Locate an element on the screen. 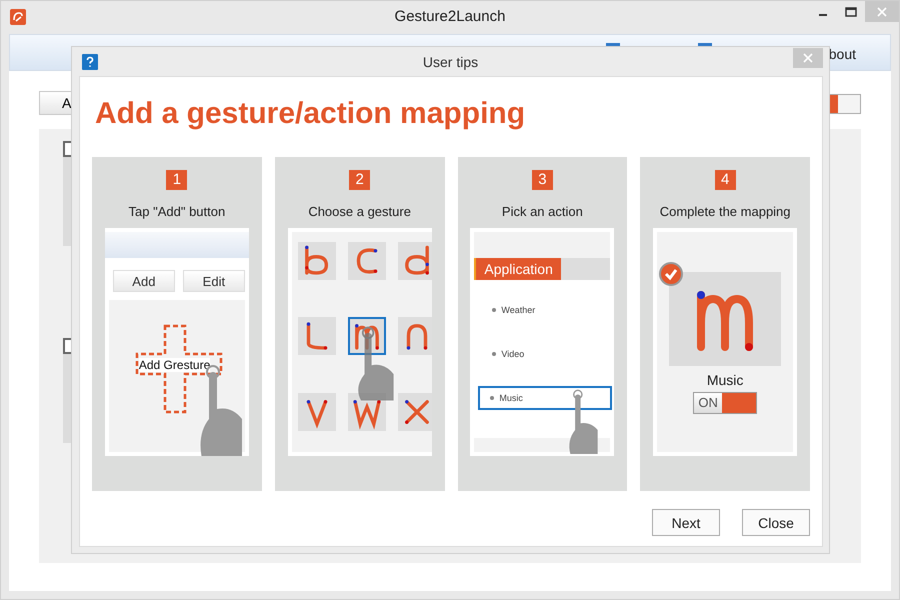 This screenshot has height=600, width=900. action-item: Video is located at coordinates (542, 354).